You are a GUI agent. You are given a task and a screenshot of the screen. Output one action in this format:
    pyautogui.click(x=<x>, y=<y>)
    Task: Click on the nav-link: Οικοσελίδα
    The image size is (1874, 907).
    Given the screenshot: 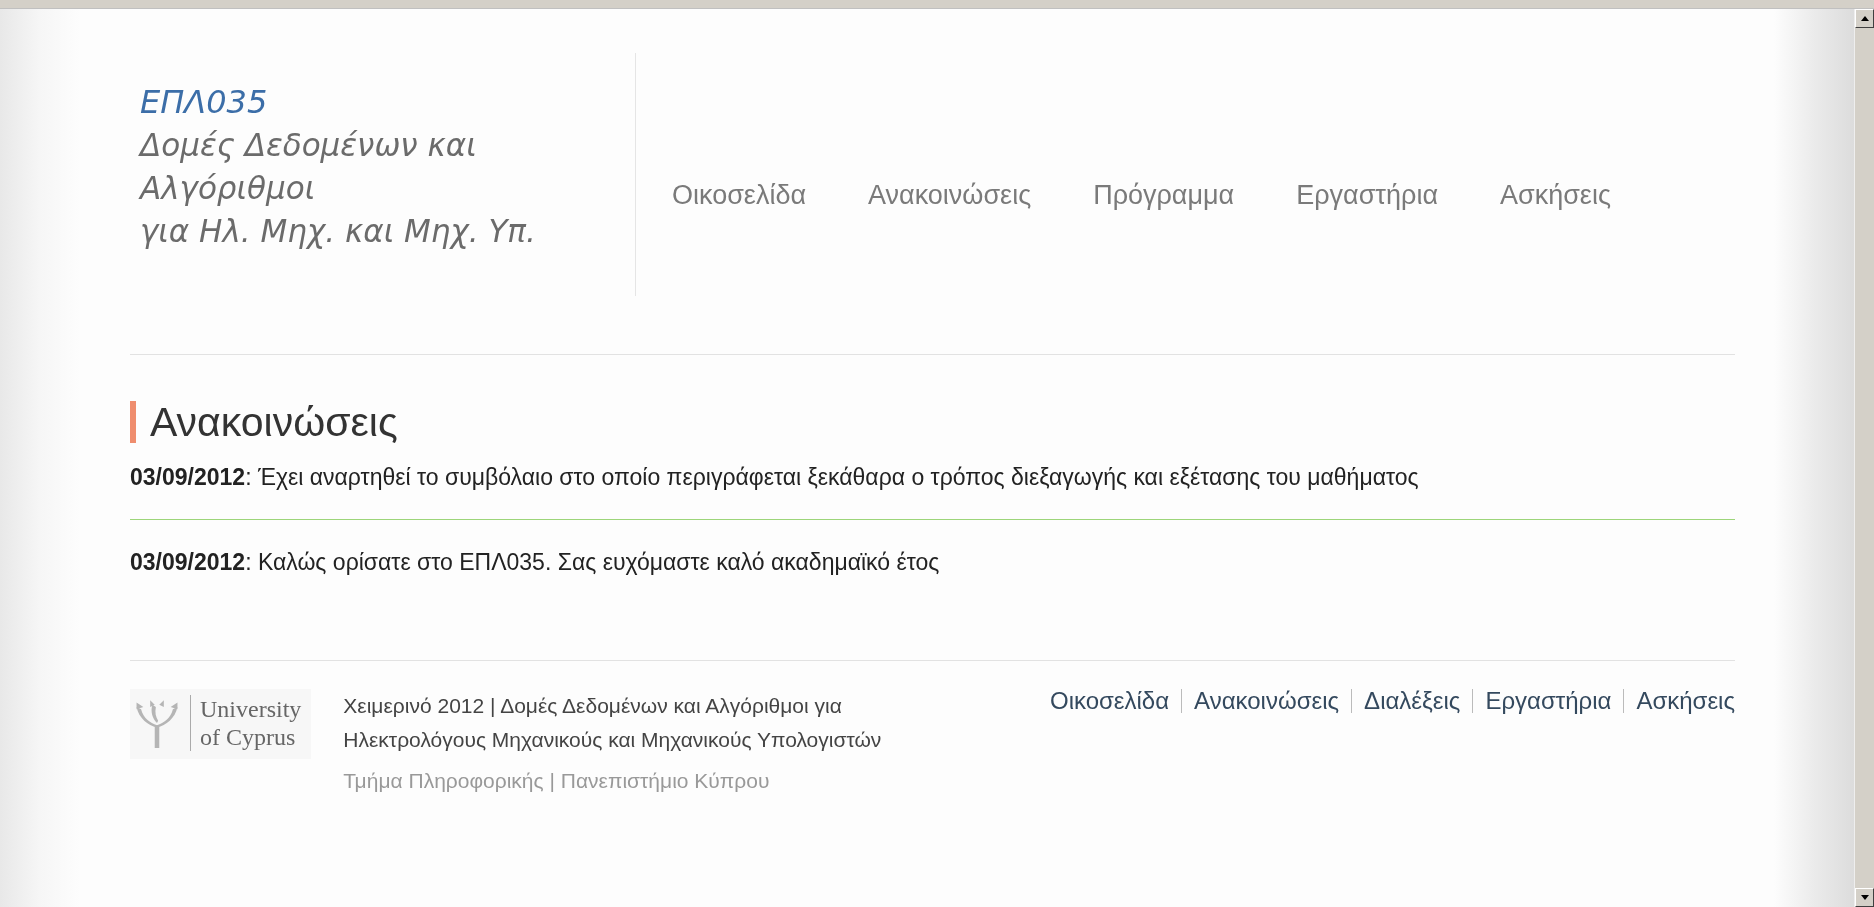 What is the action you would take?
    pyautogui.click(x=739, y=195)
    